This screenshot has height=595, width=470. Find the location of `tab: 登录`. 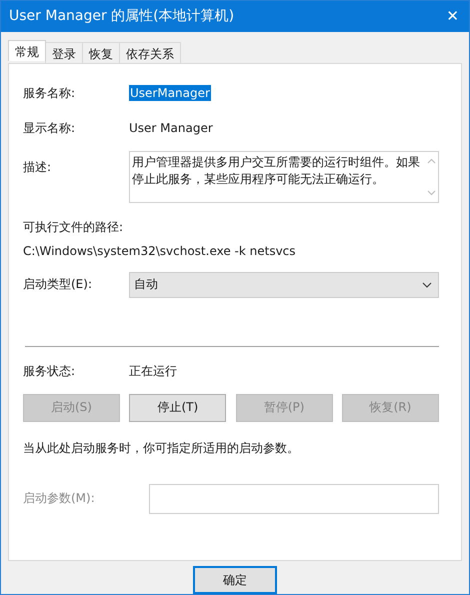

tab: 登录 is located at coordinates (64, 52).